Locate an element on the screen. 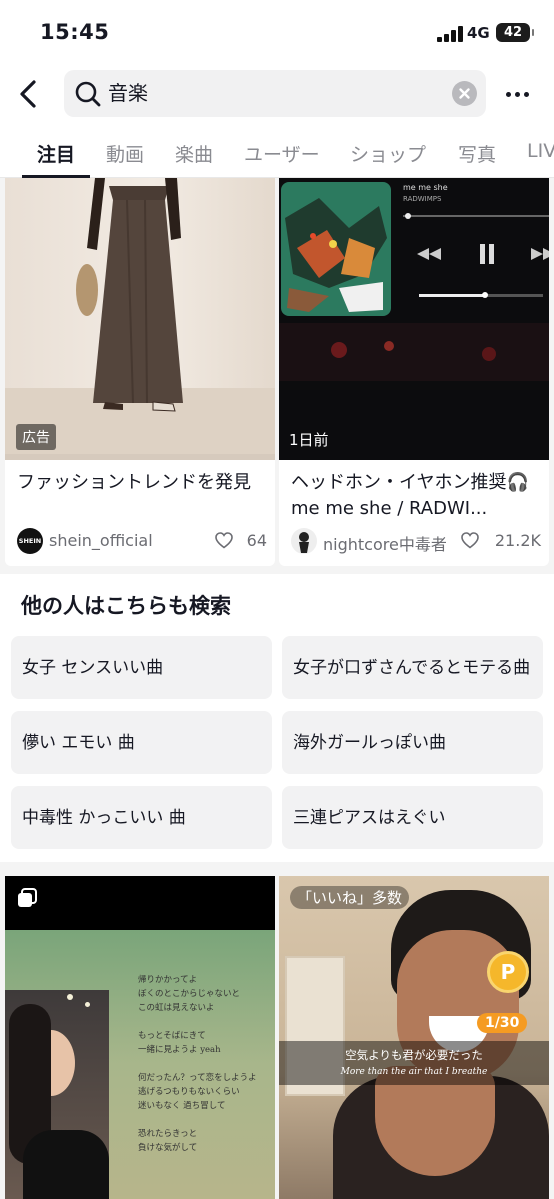  status-time: 15:45 is located at coordinates (75, 32).